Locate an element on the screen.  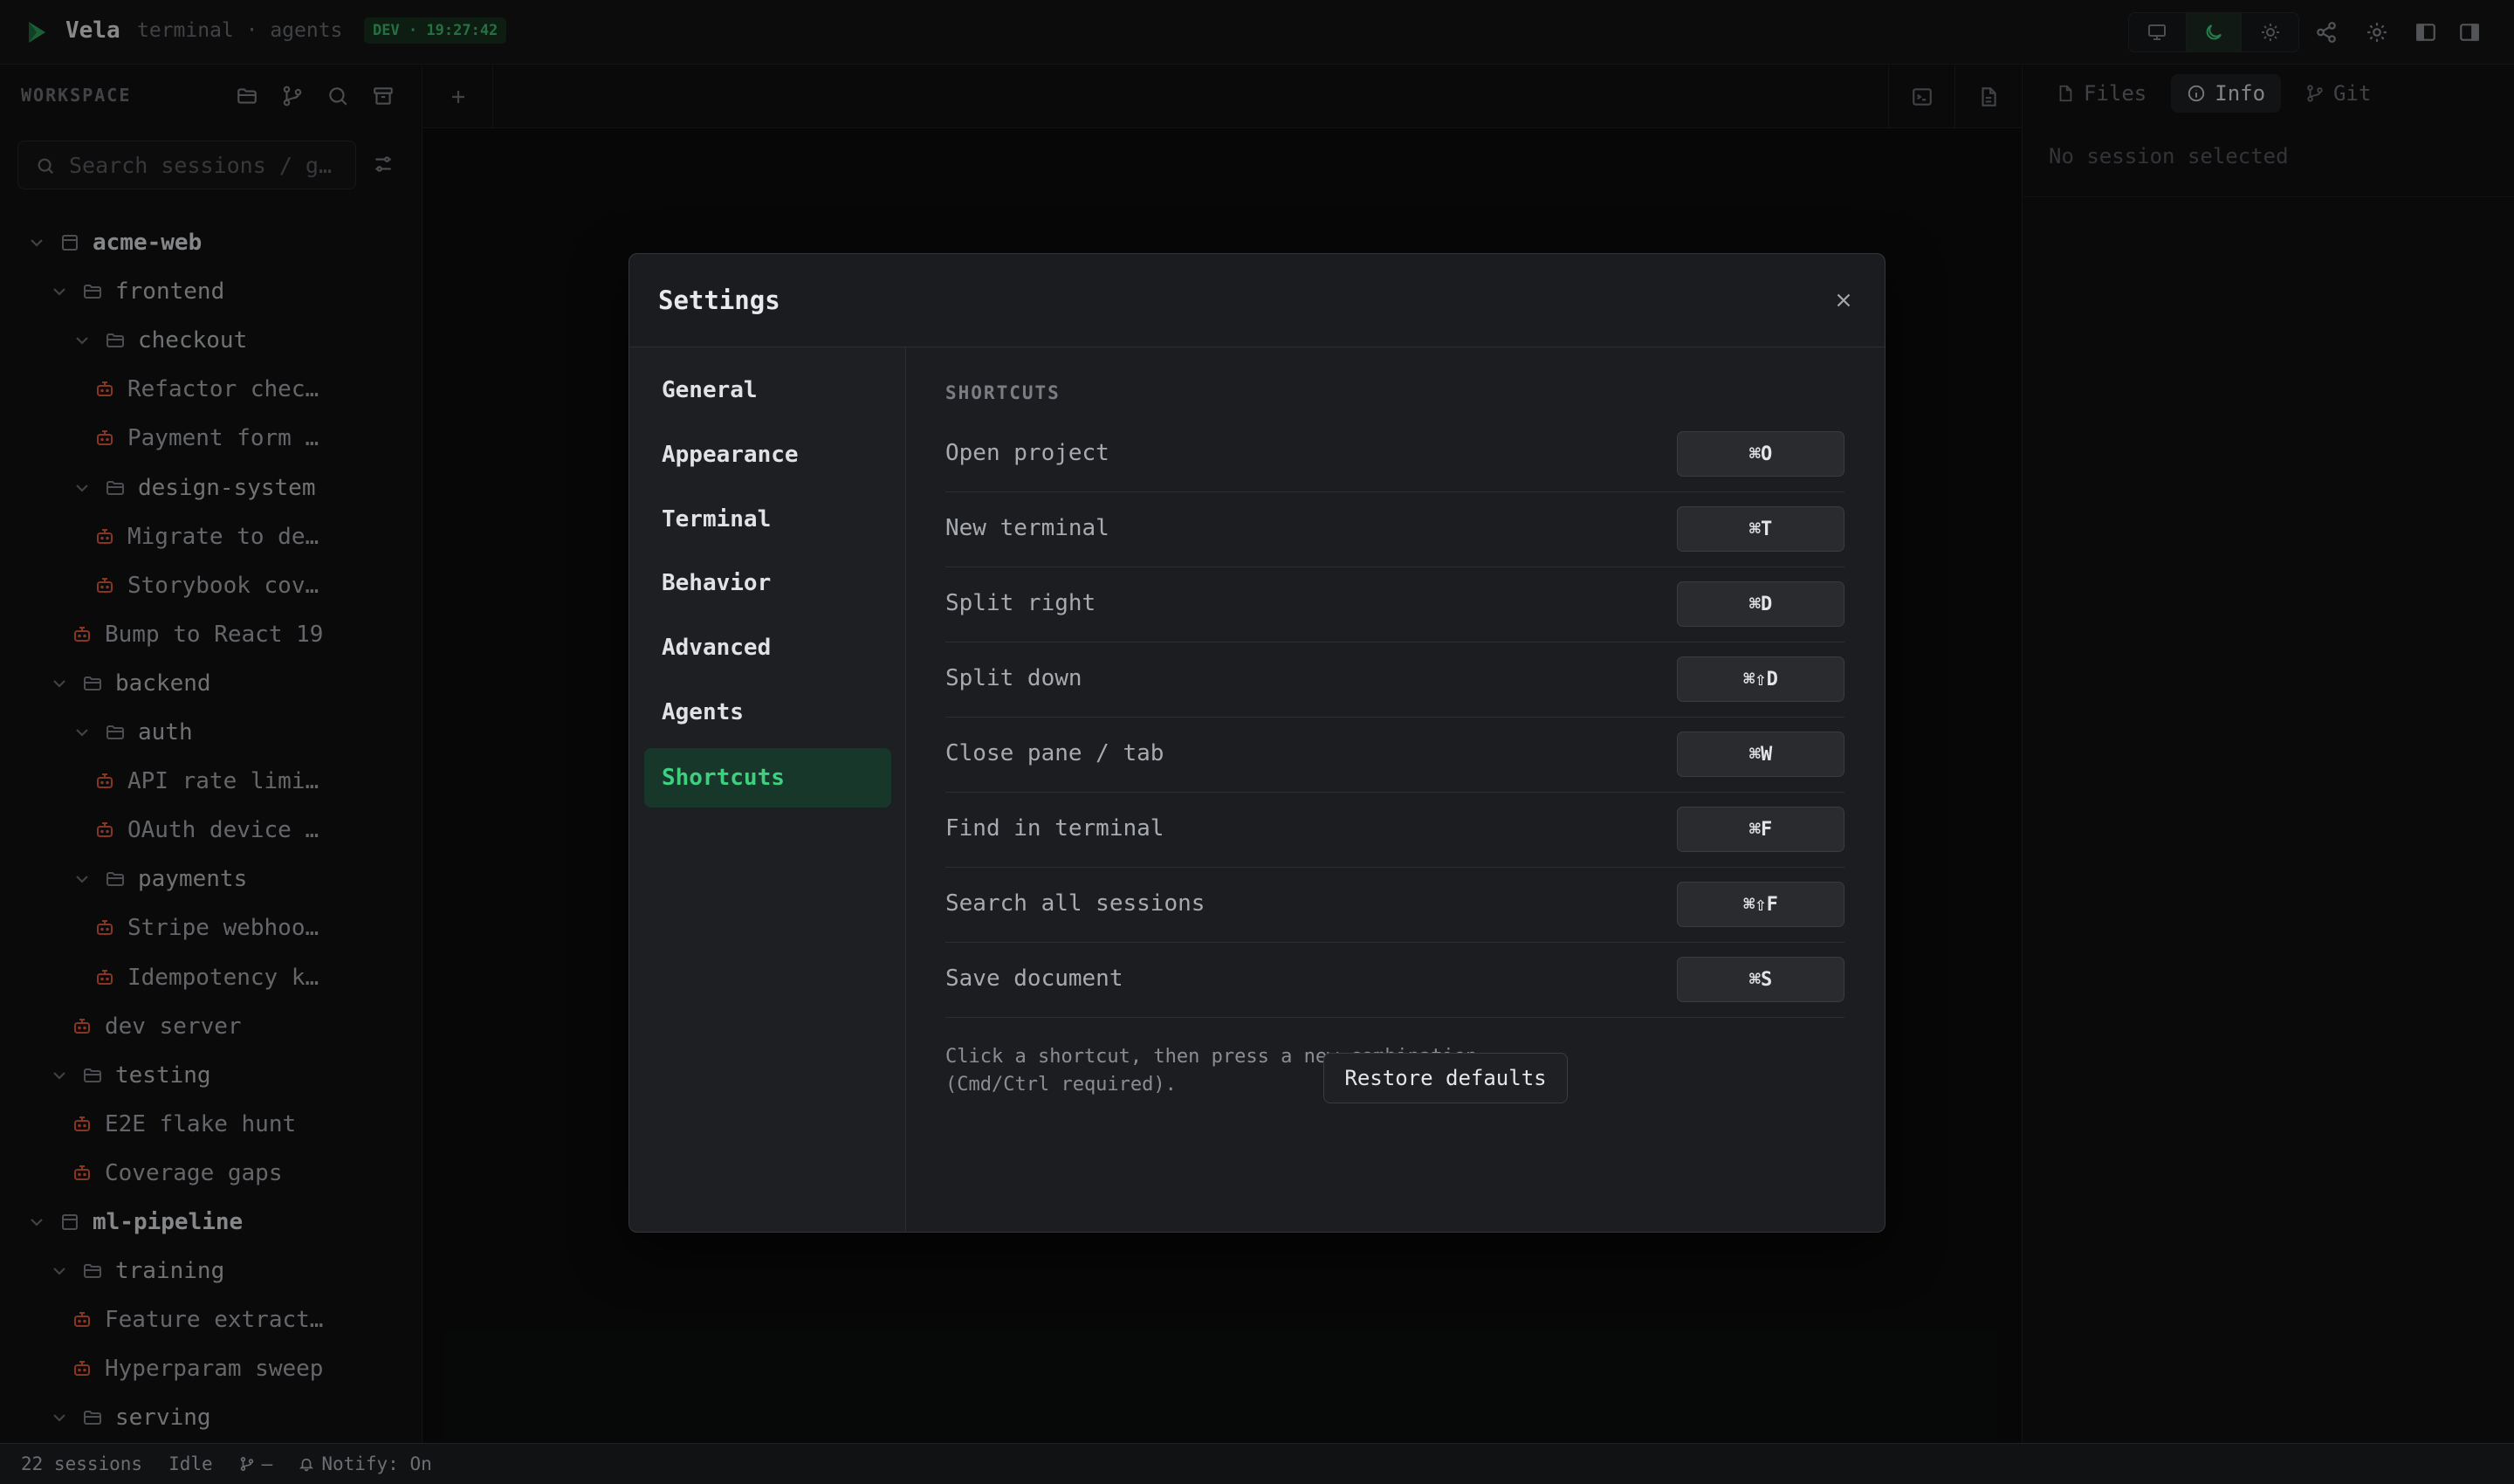
shortcut-label: Search all sessions is located at coordinates (1075, 904).